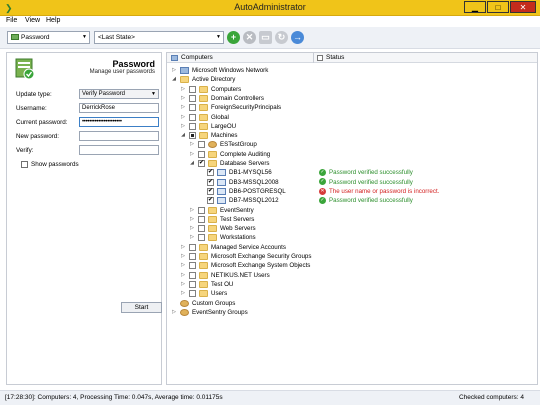 The width and height of the screenshot is (540, 405). What do you see at coordinates (119, 94) in the screenshot?
I see `update-type-select: Verify Password ▼` at bounding box center [119, 94].